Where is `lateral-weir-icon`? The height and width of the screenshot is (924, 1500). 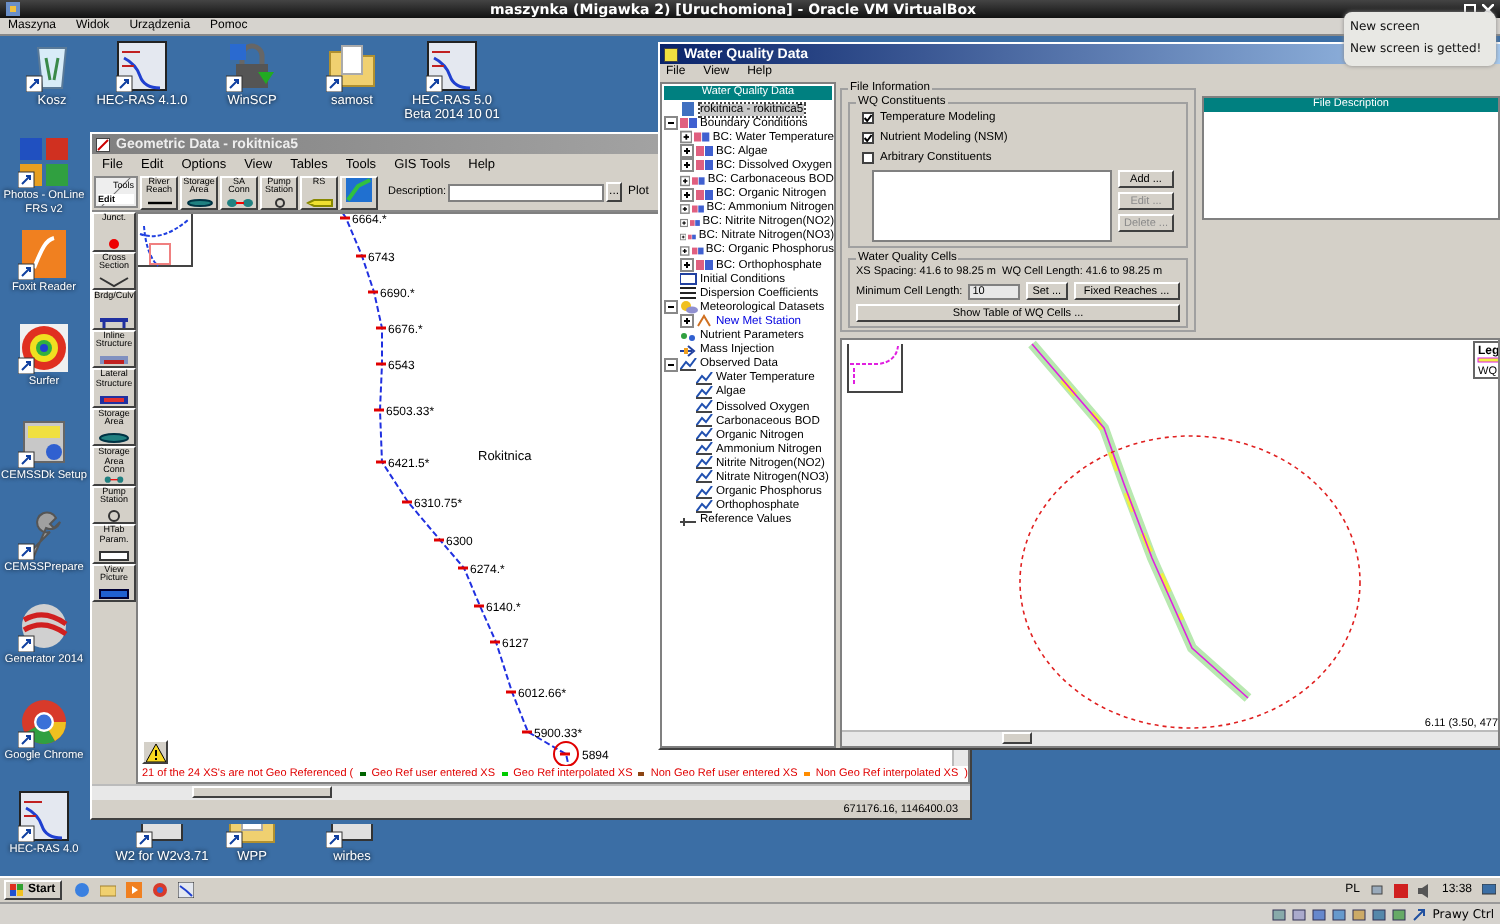
lateral-weir-icon is located at coordinates (114, 399).